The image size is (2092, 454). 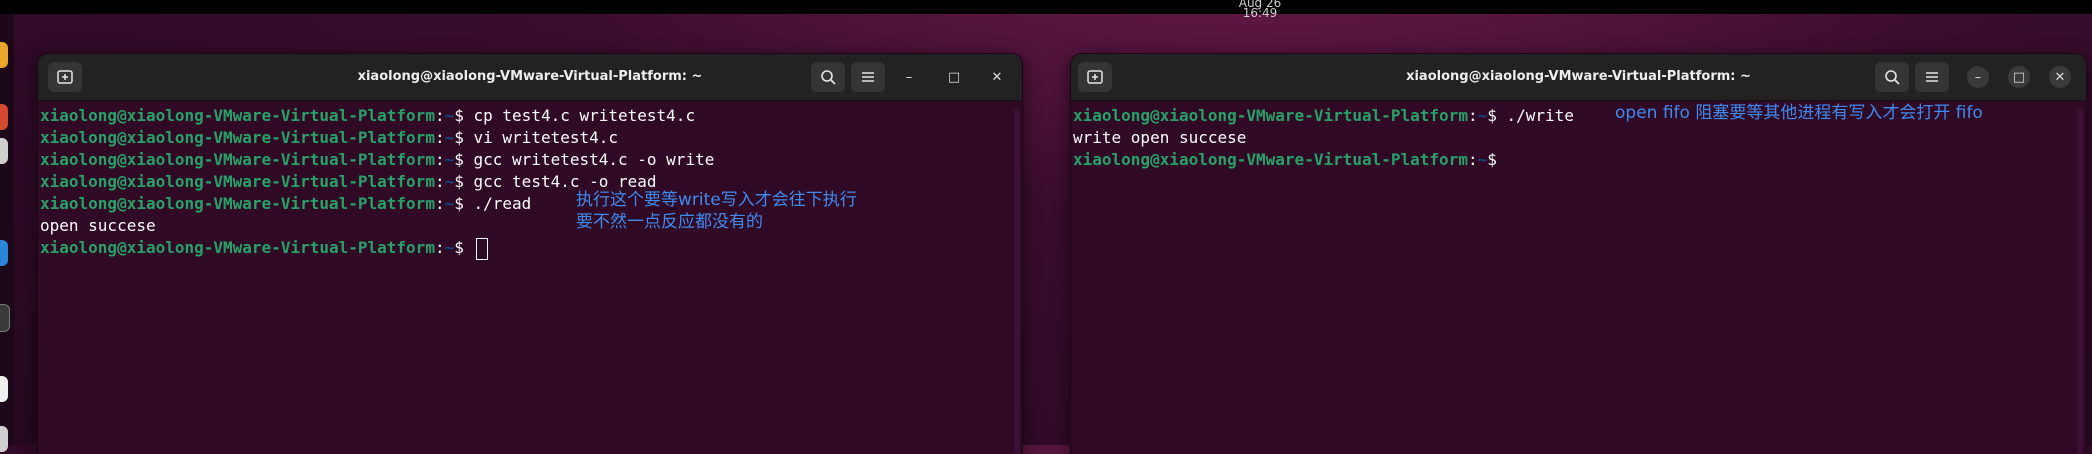 What do you see at coordinates (1799, 113) in the screenshot?
I see `annotation-note: open fifo 阻塞要等其他进程有写入才会打开 fifo` at bounding box center [1799, 113].